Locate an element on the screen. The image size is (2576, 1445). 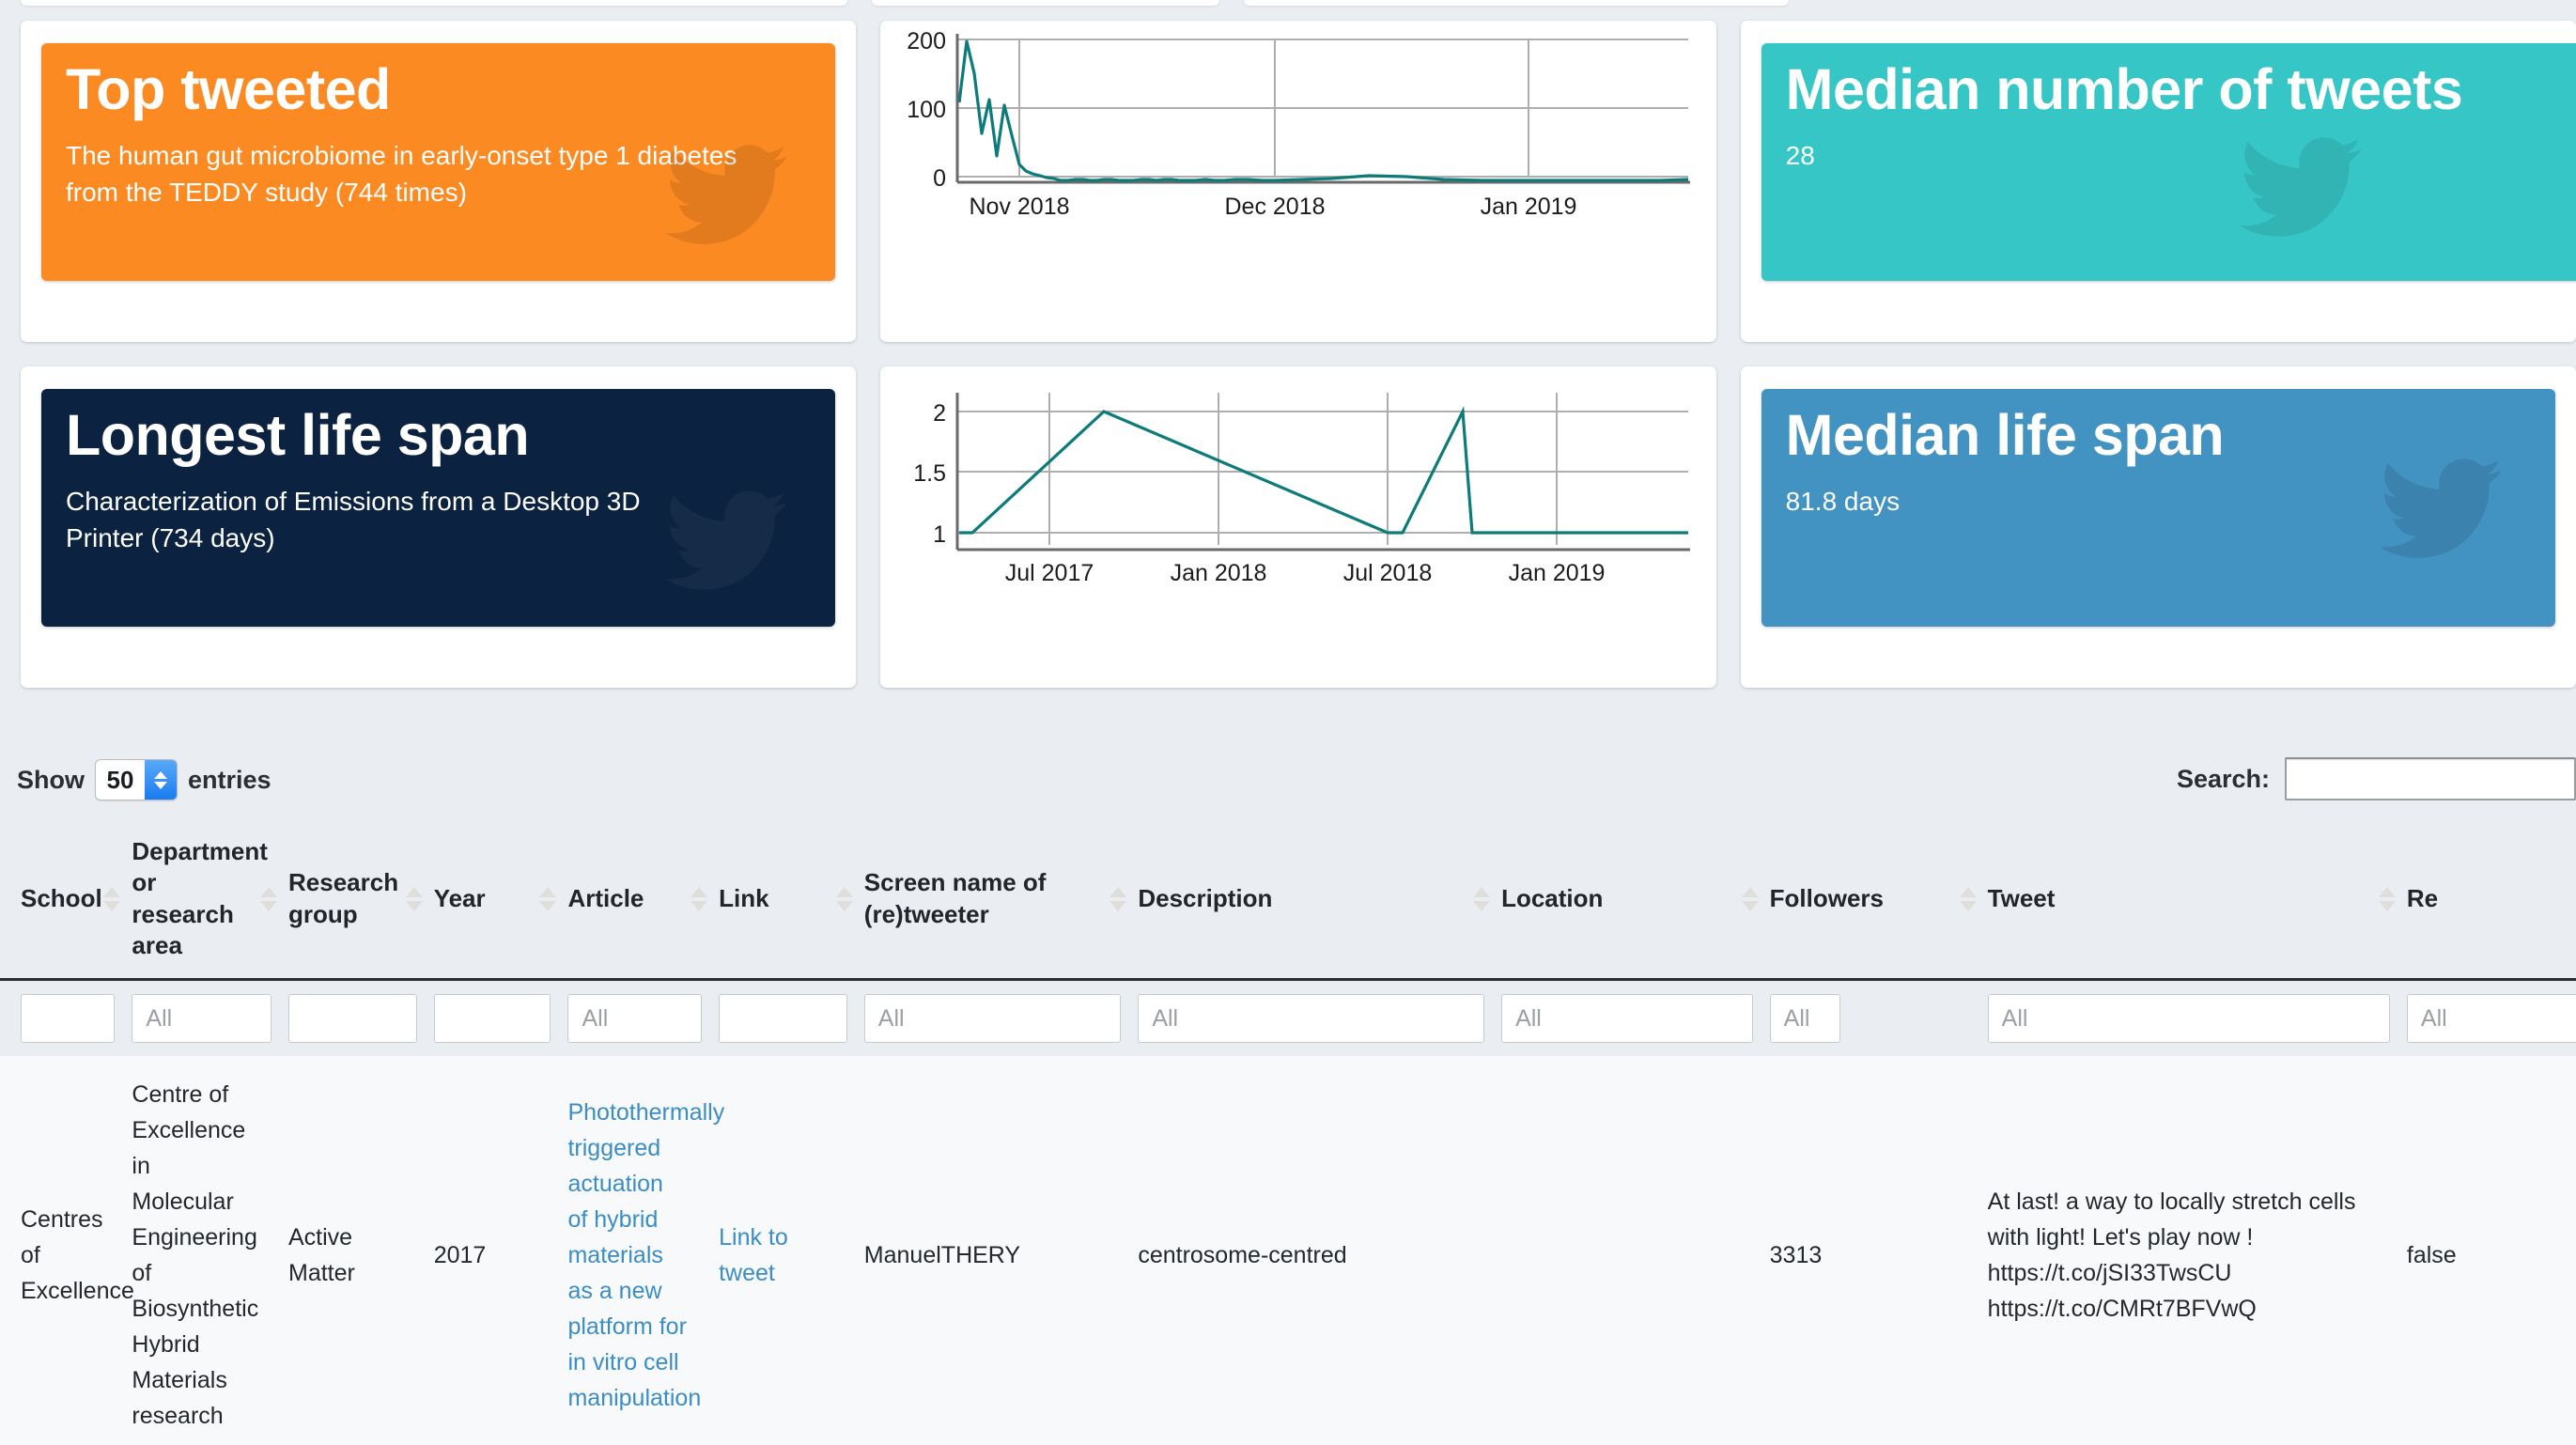
column-header-followers: Followers is located at coordinates (1878, 900).